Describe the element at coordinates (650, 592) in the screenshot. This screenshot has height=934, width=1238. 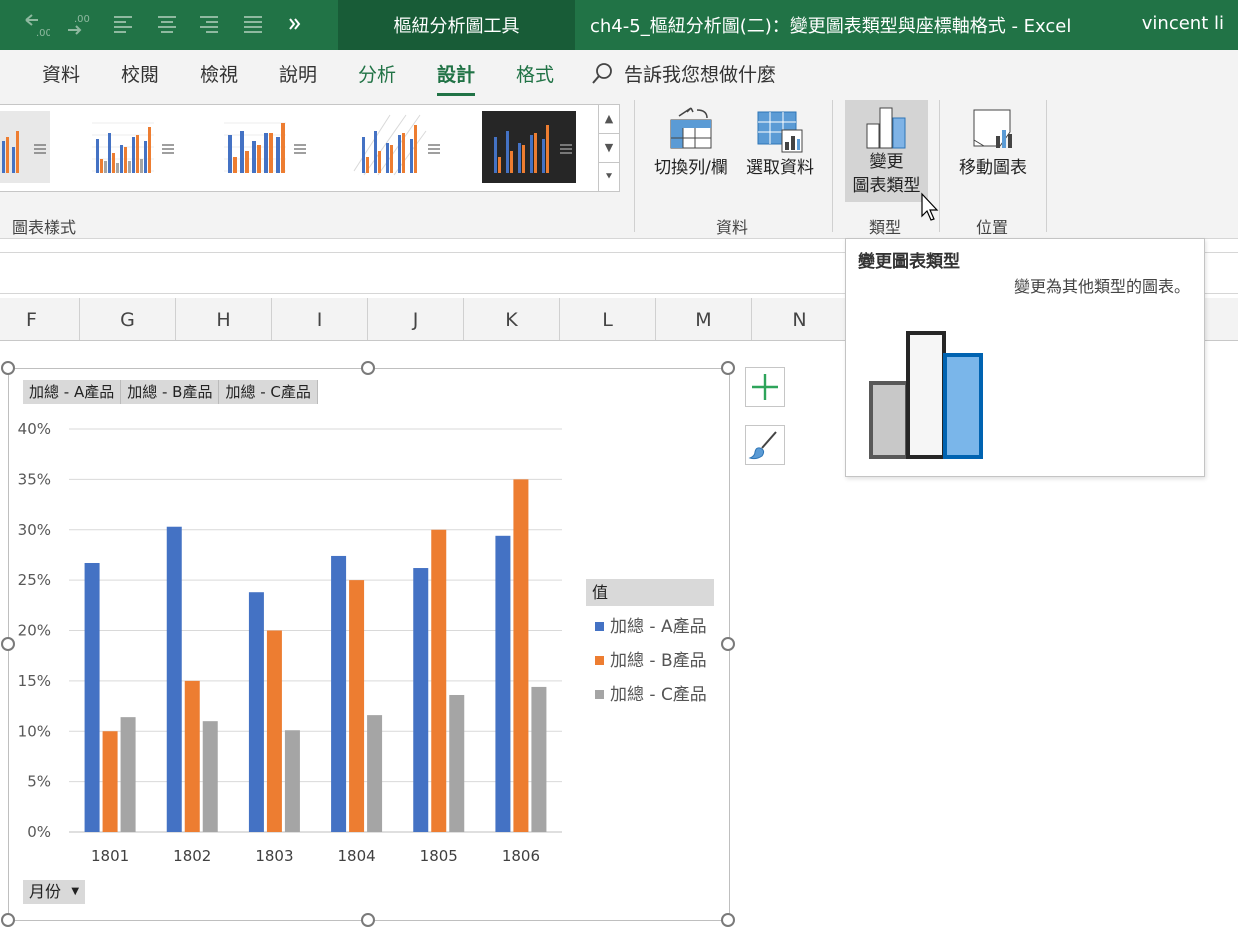
I see `legend-title-button: 值` at that location.